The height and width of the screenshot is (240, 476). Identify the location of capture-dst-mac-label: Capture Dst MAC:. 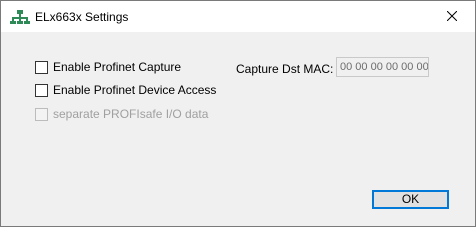
(285, 69).